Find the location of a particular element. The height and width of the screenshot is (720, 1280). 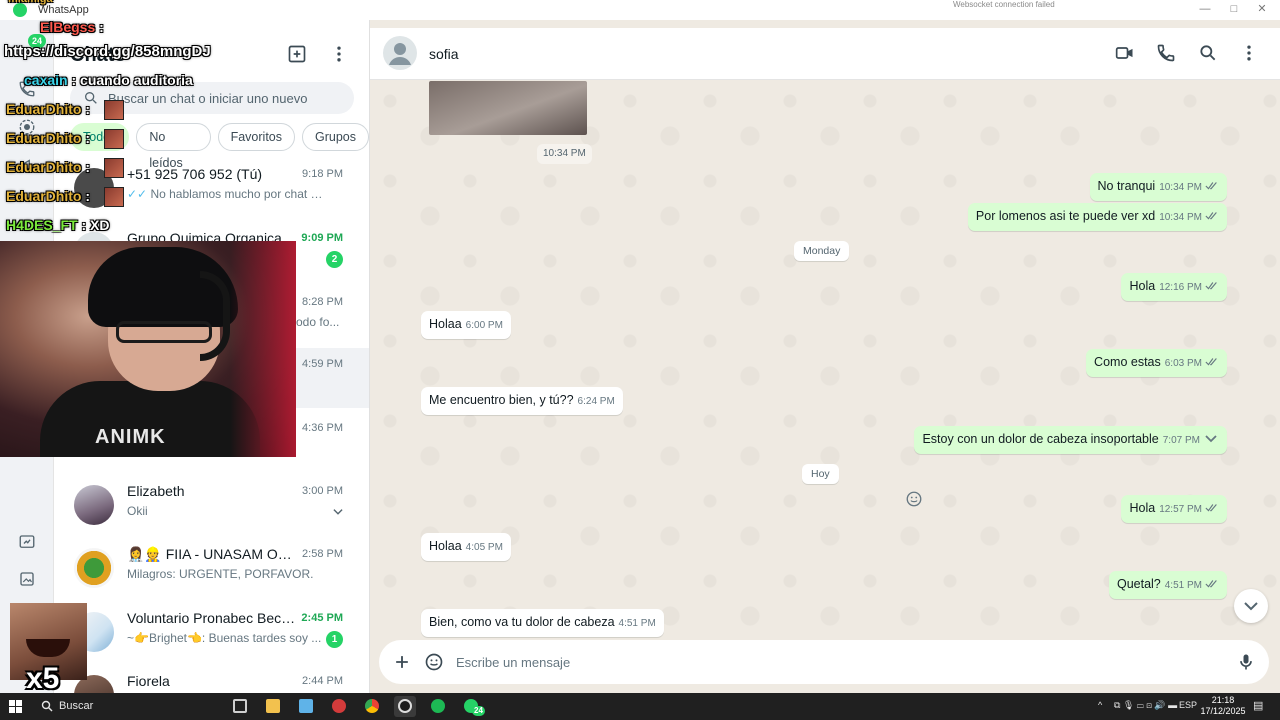

taskbar-clock: 21:18 17/12/2025 is located at coordinates (1223, 706).